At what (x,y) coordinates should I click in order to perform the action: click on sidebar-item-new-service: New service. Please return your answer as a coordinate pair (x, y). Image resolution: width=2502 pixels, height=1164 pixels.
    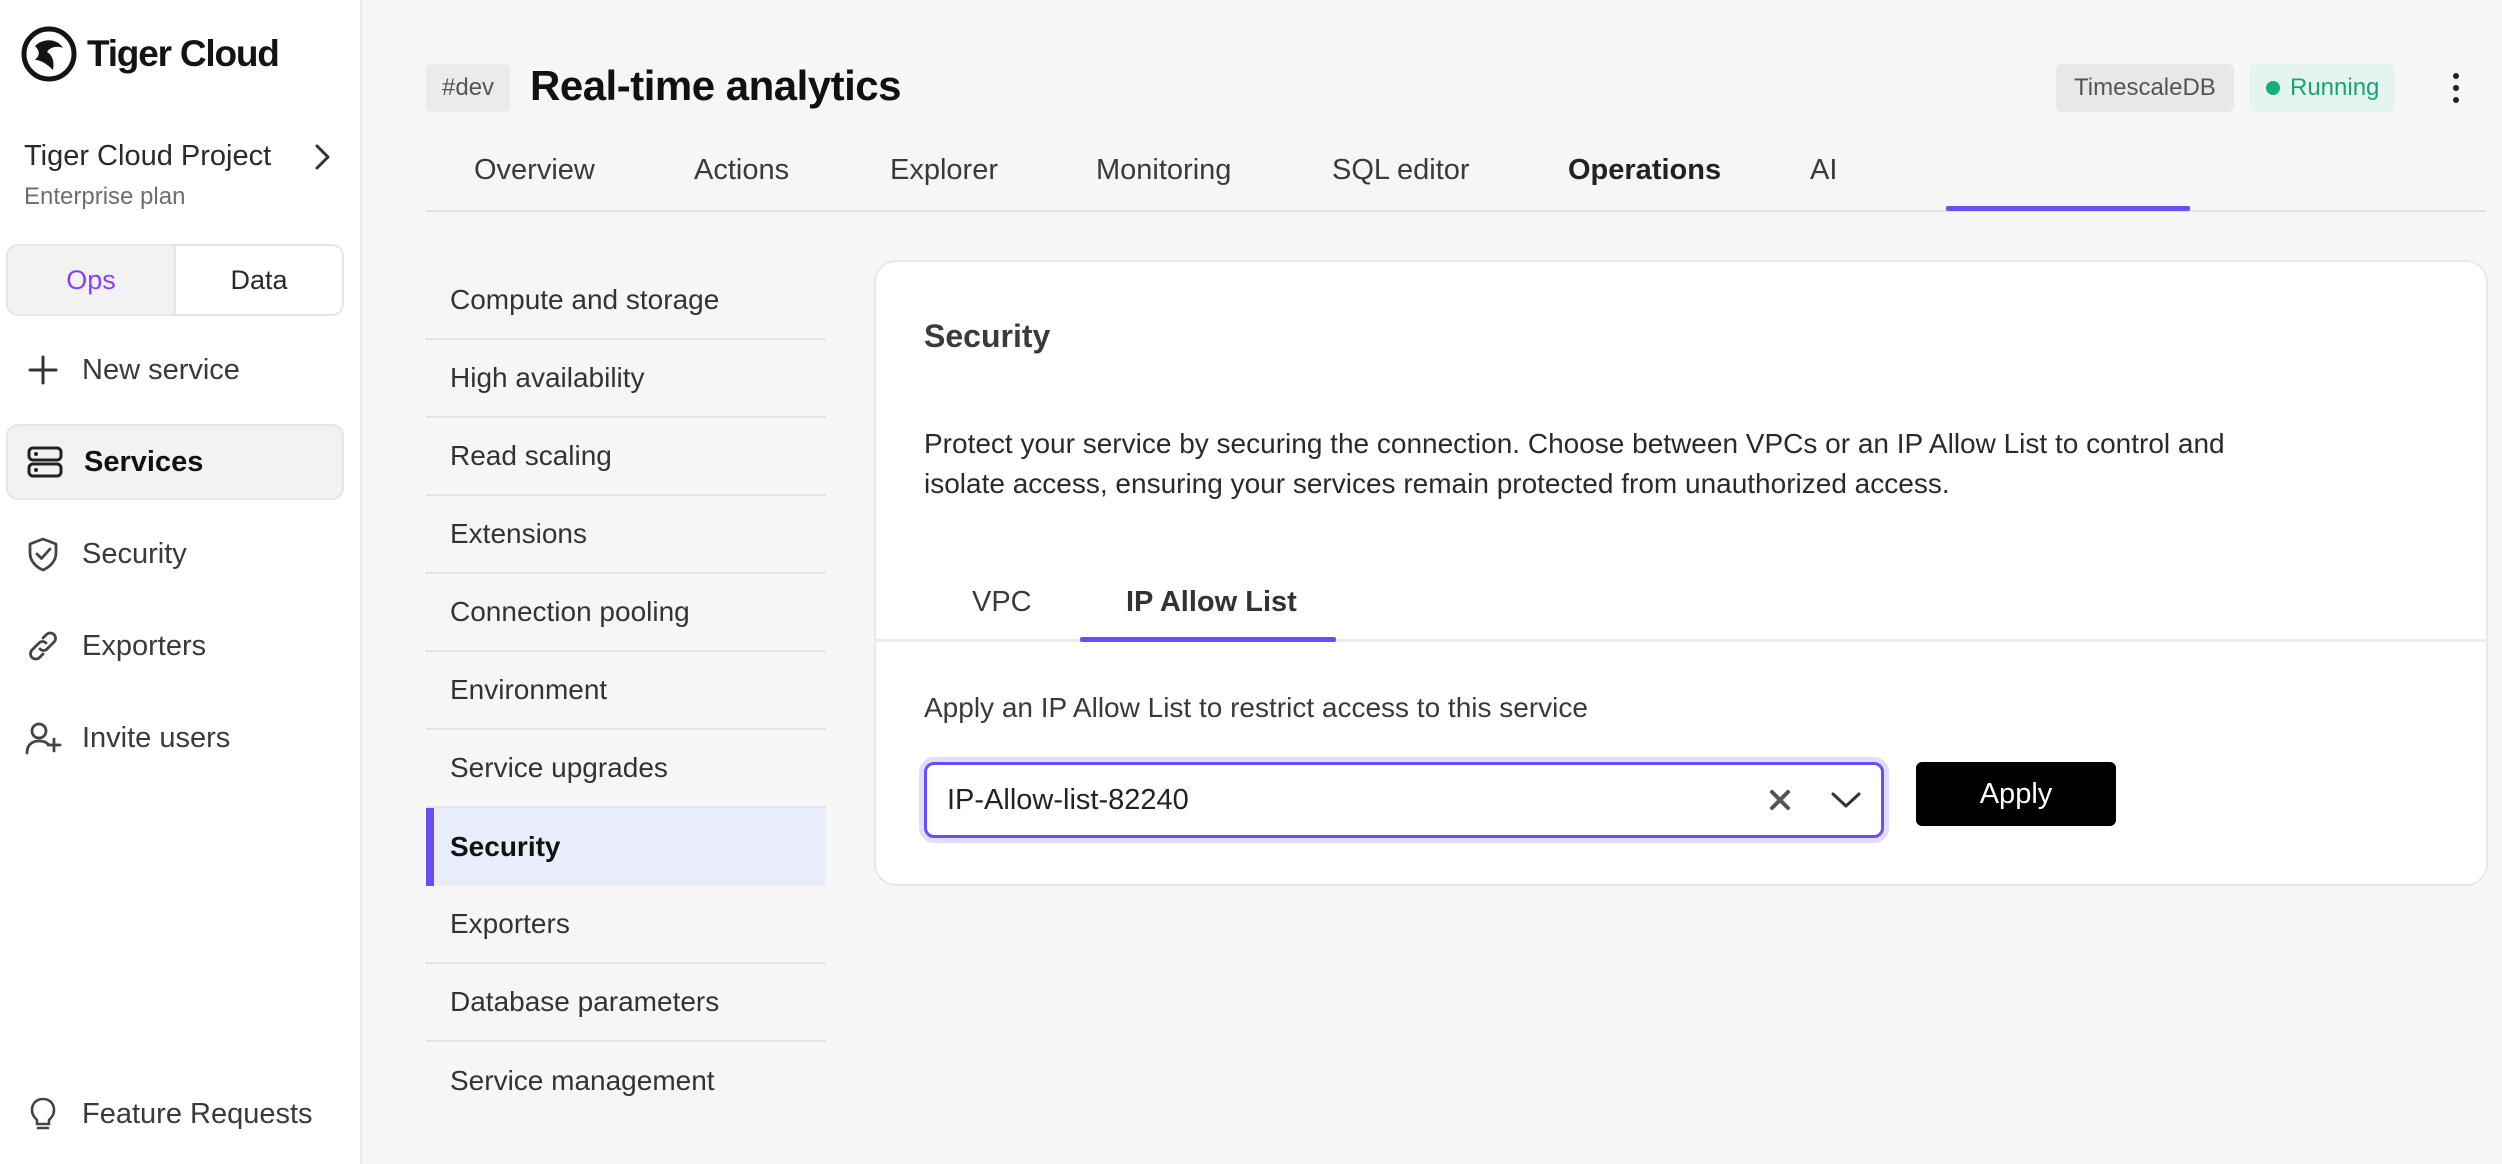
    Looking at the image, I should click on (175, 370).